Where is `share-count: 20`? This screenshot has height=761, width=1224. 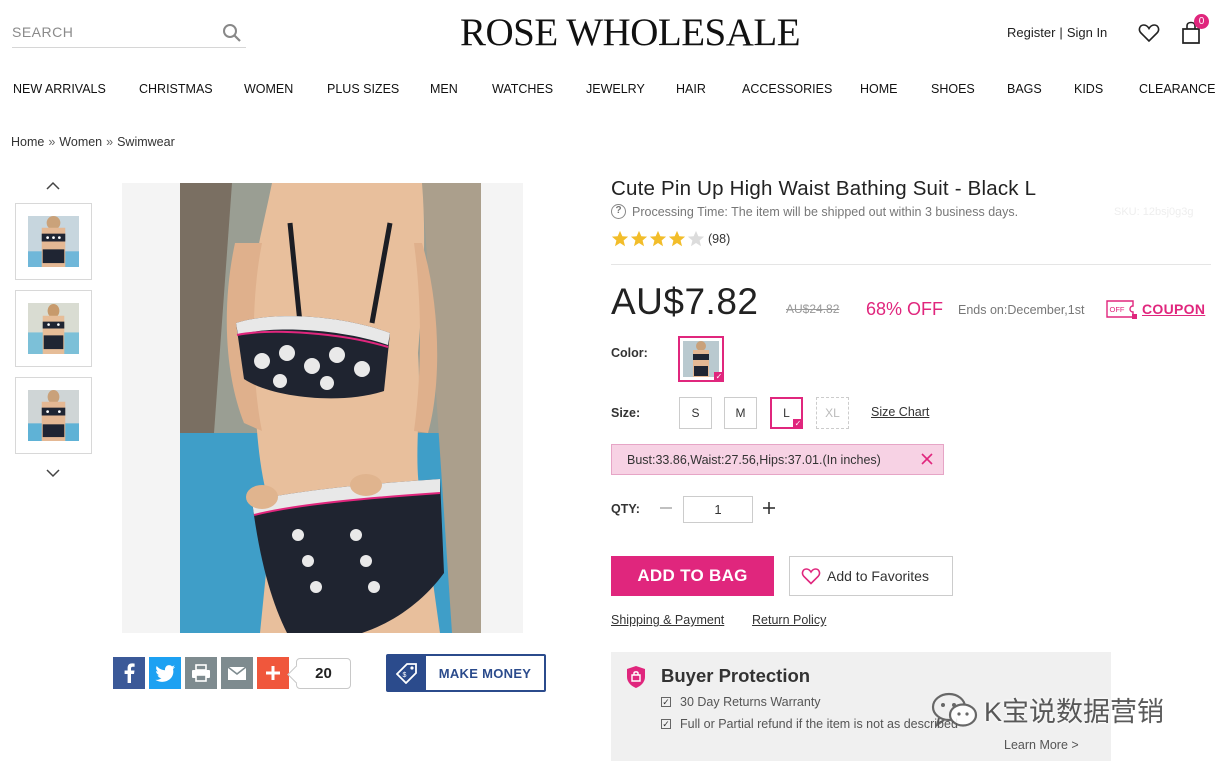
share-count: 20 is located at coordinates (323, 673).